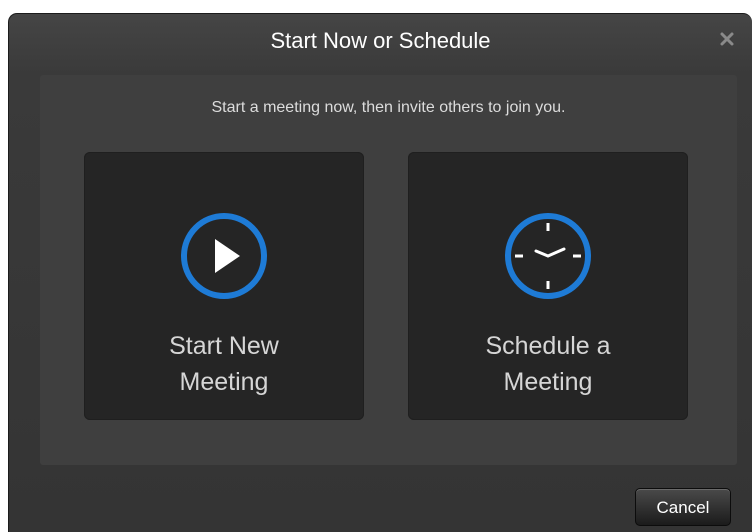  What do you see at coordinates (548, 382) in the screenshot?
I see `schedule-label-line2: Meeting` at bounding box center [548, 382].